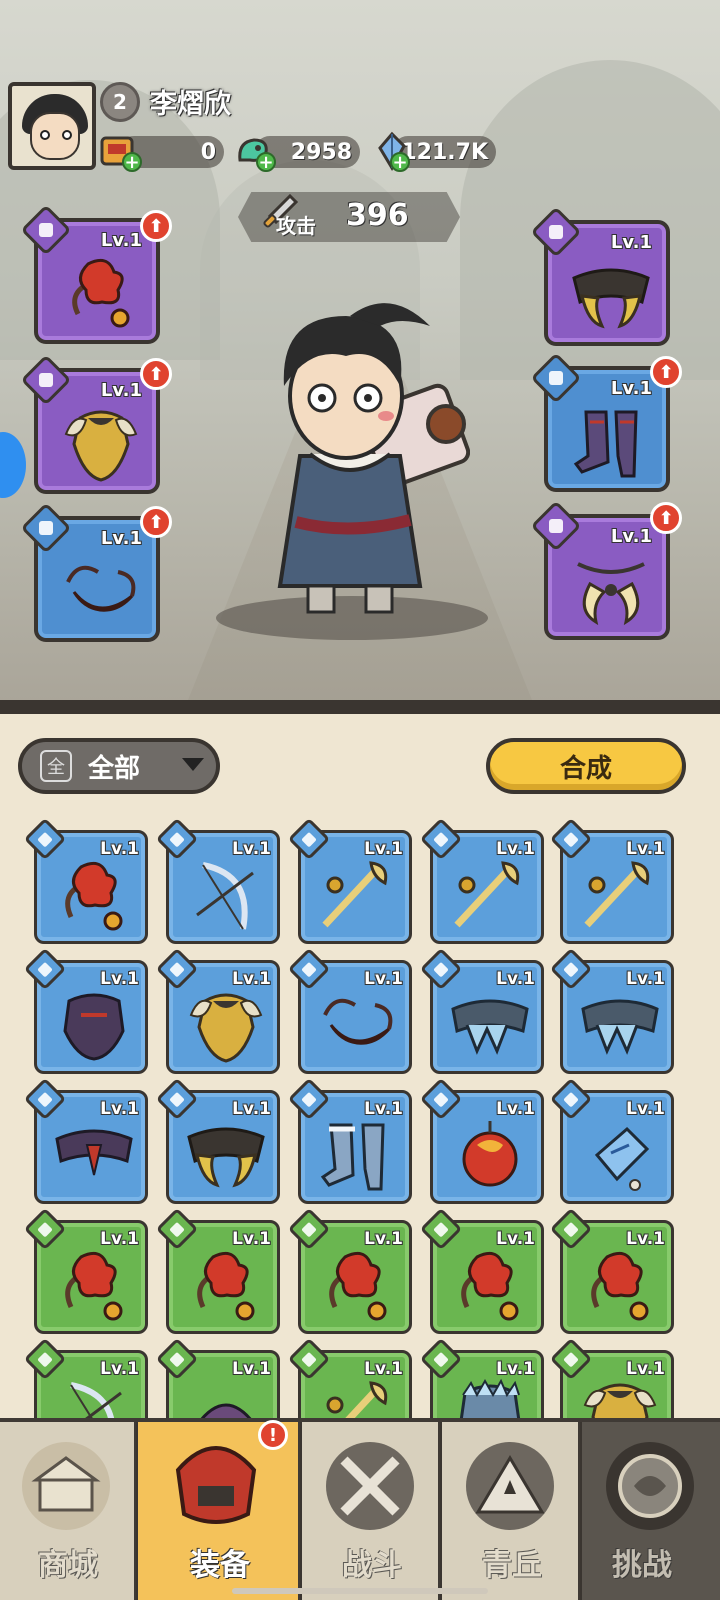  What do you see at coordinates (216, 1485) in the screenshot?
I see `equipment-helmet-icon` at bounding box center [216, 1485].